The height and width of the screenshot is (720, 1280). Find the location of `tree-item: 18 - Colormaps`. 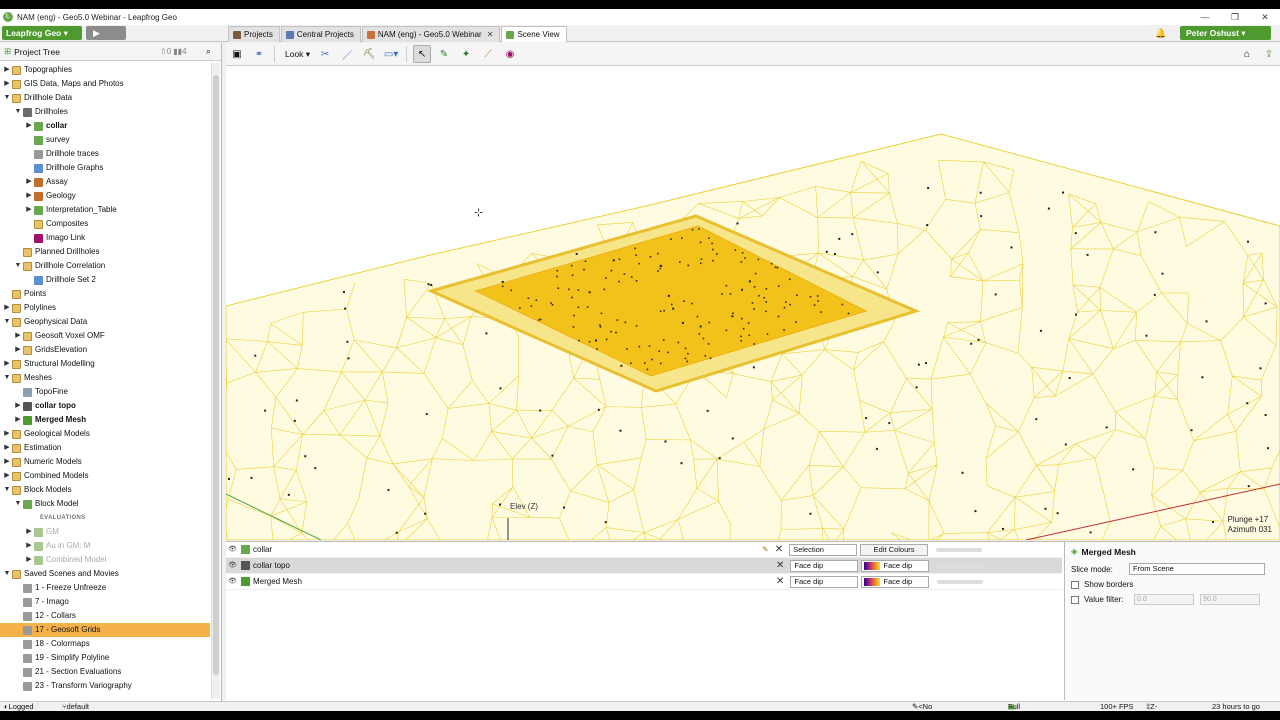

tree-item: 18 - Colormaps is located at coordinates (105, 644).